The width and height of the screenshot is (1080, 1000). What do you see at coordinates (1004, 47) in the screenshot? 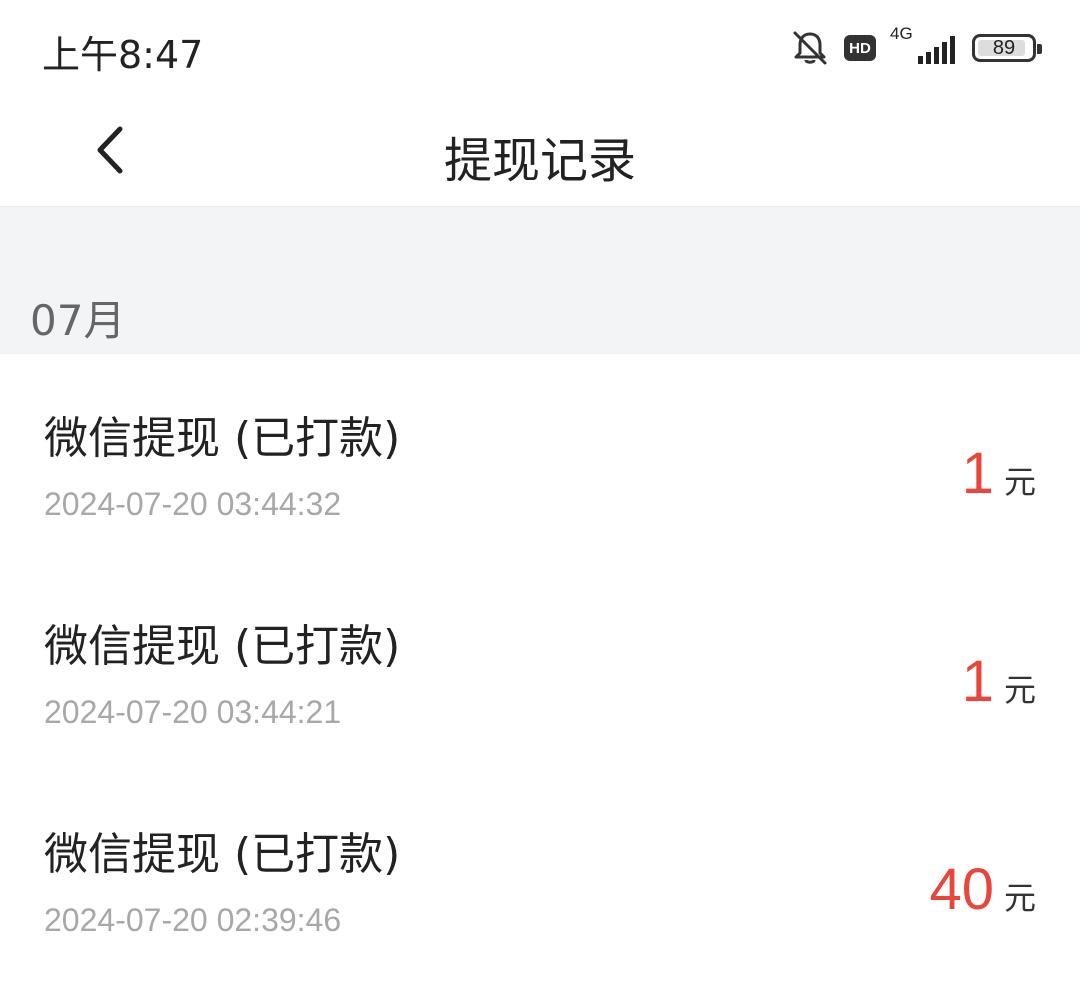
I see `battery-level: 89` at bounding box center [1004, 47].